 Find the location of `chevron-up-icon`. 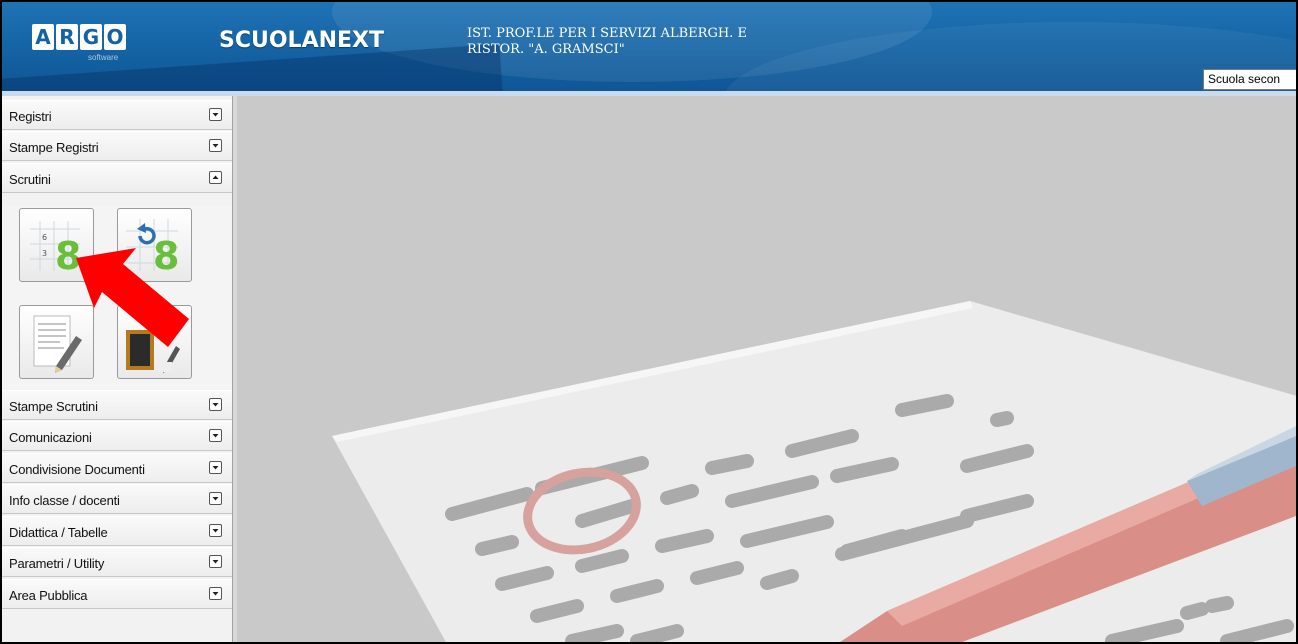

chevron-up-icon is located at coordinates (215, 177).